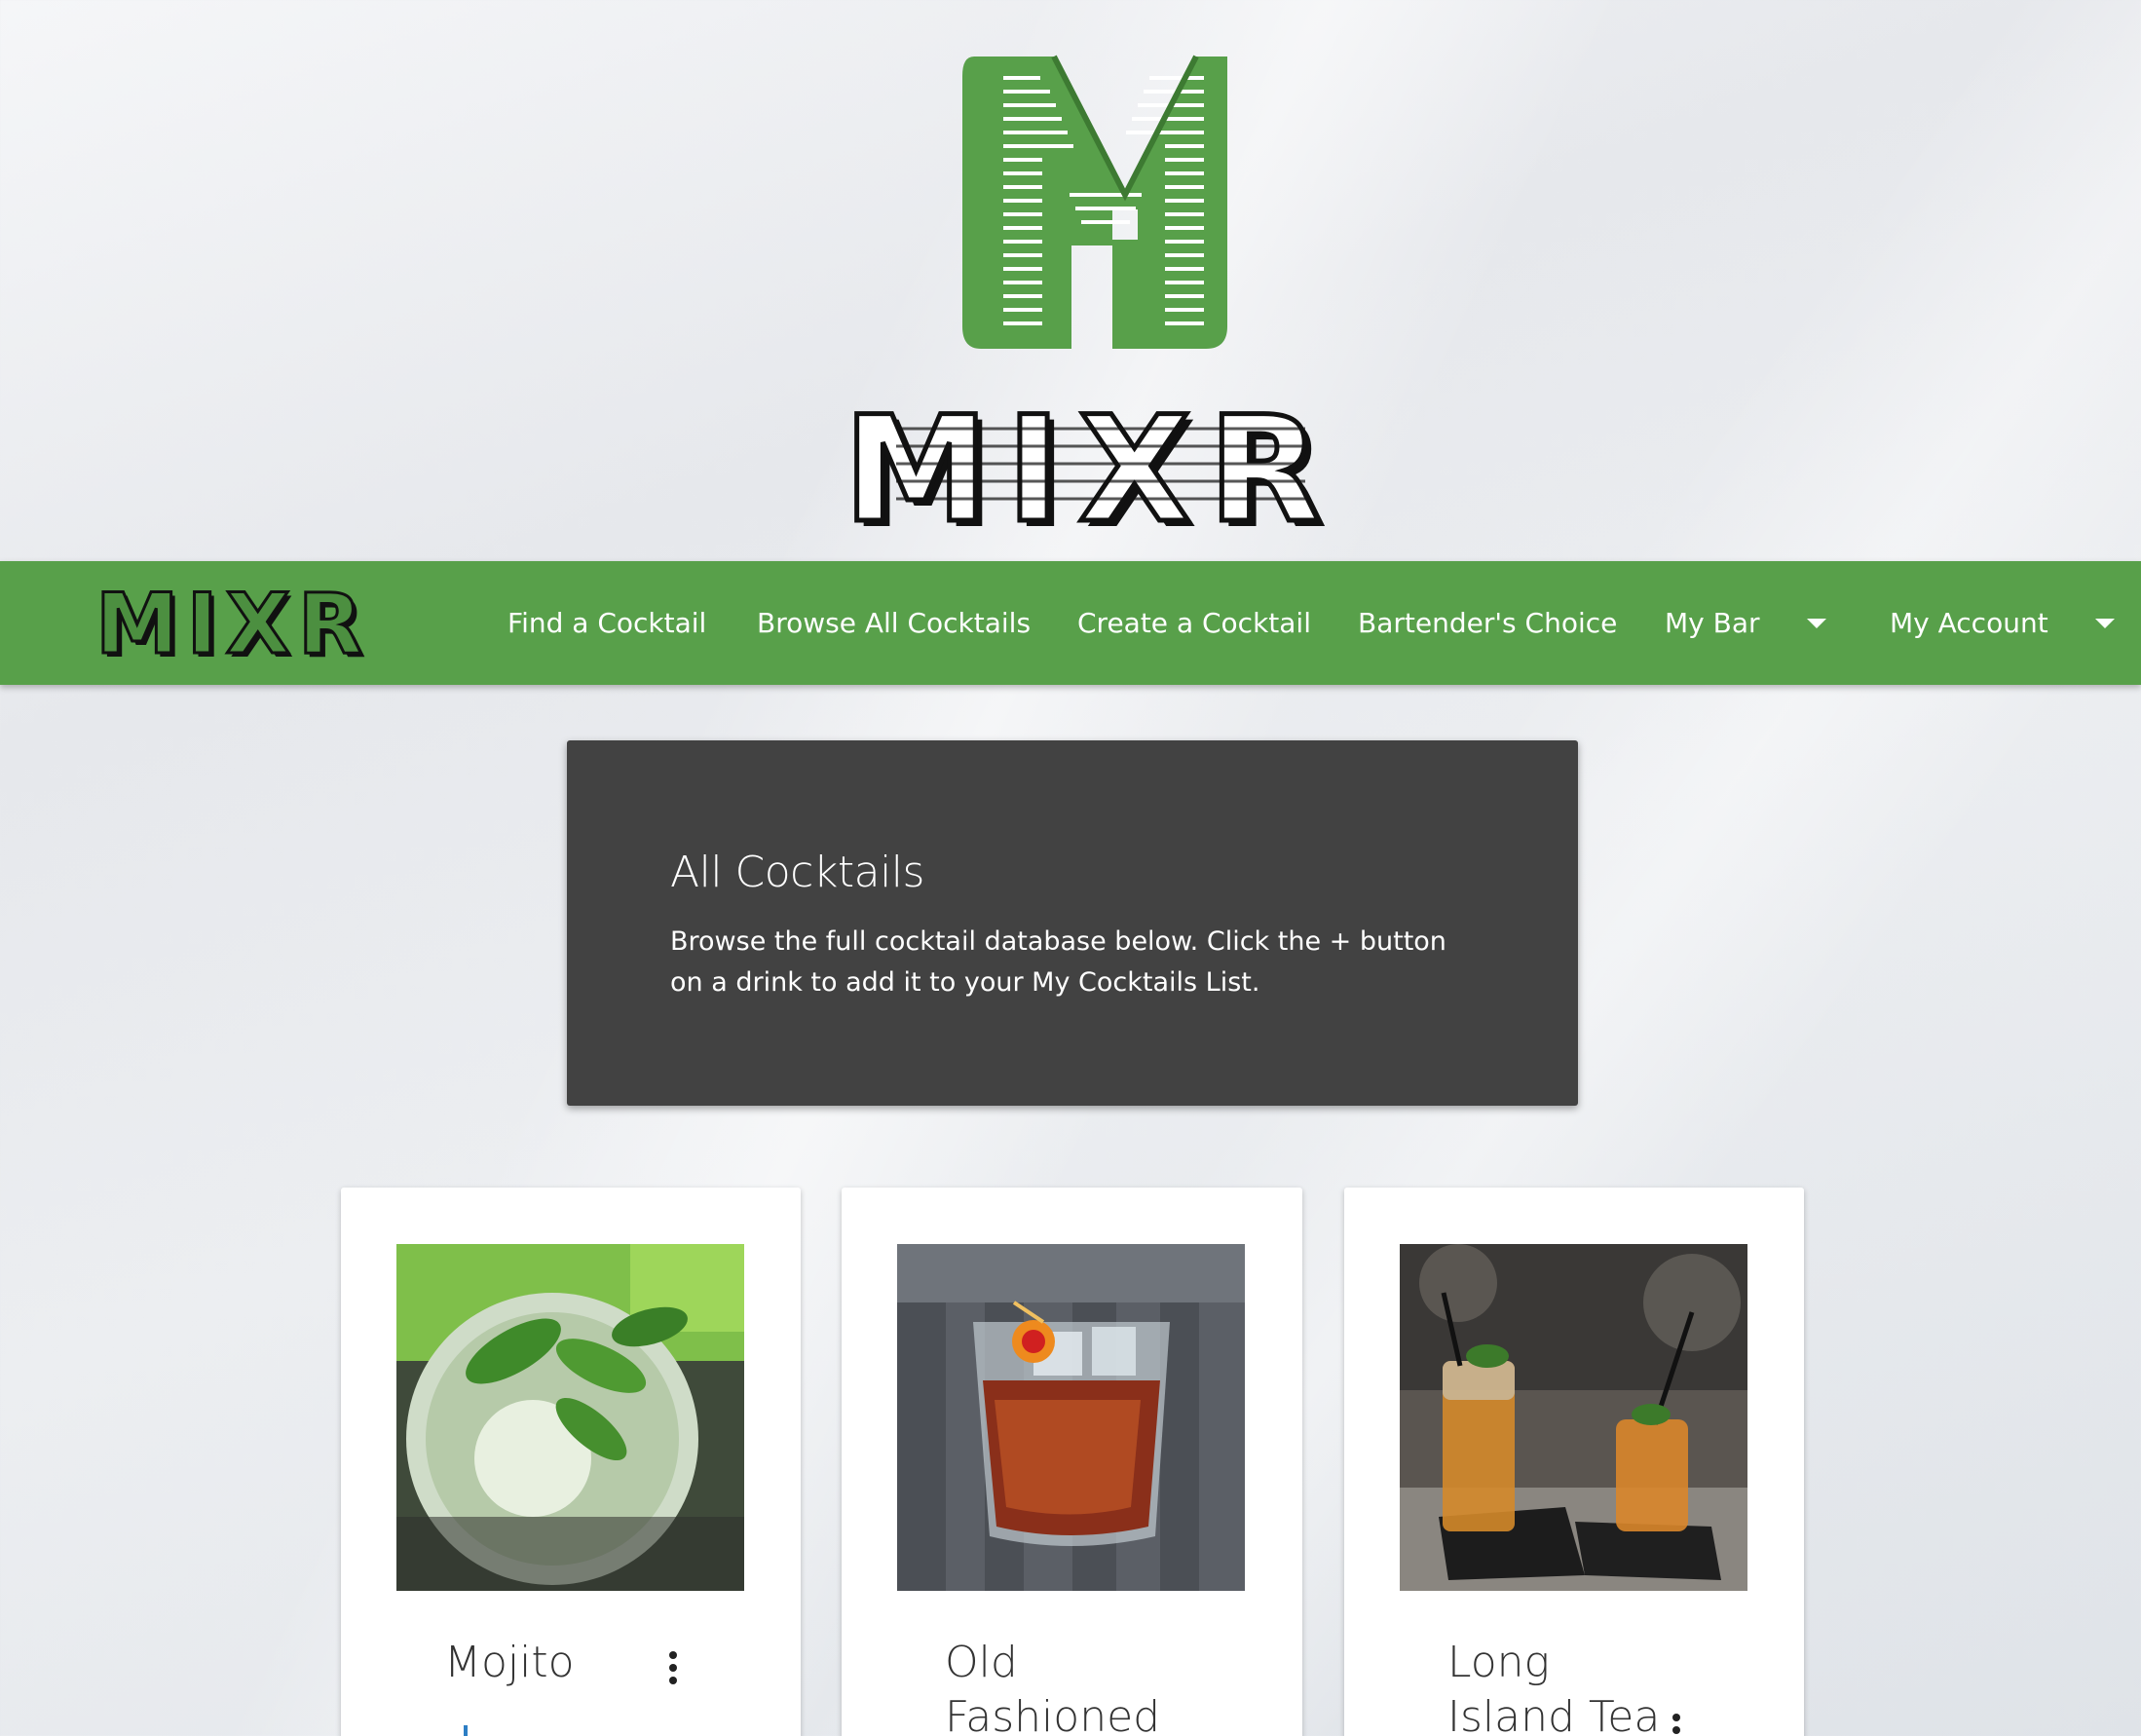 This screenshot has width=2141, height=1736. I want to click on cocktail-card: Old Fashioned, so click(1072, 1462).